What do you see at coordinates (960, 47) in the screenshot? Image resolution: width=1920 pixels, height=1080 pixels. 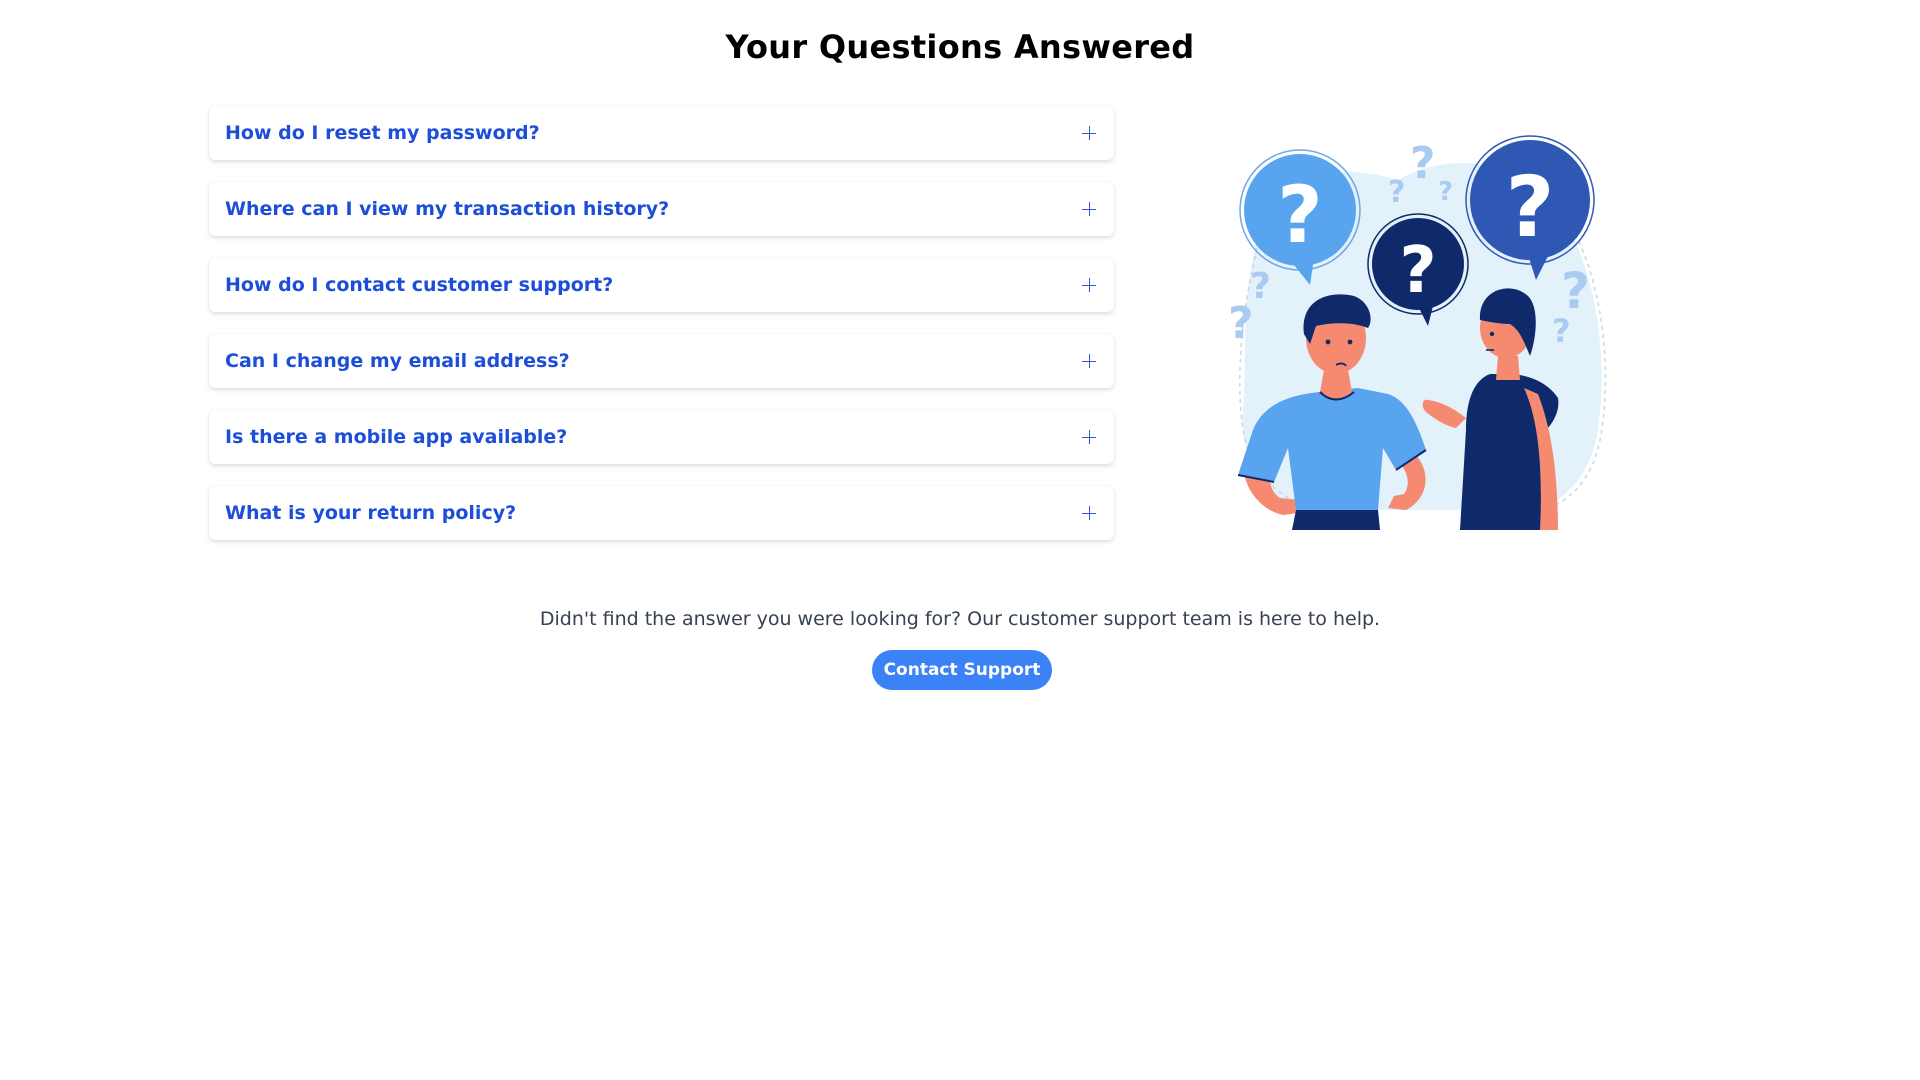 I see `page-title: Your Questions Answered` at bounding box center [960, 47].